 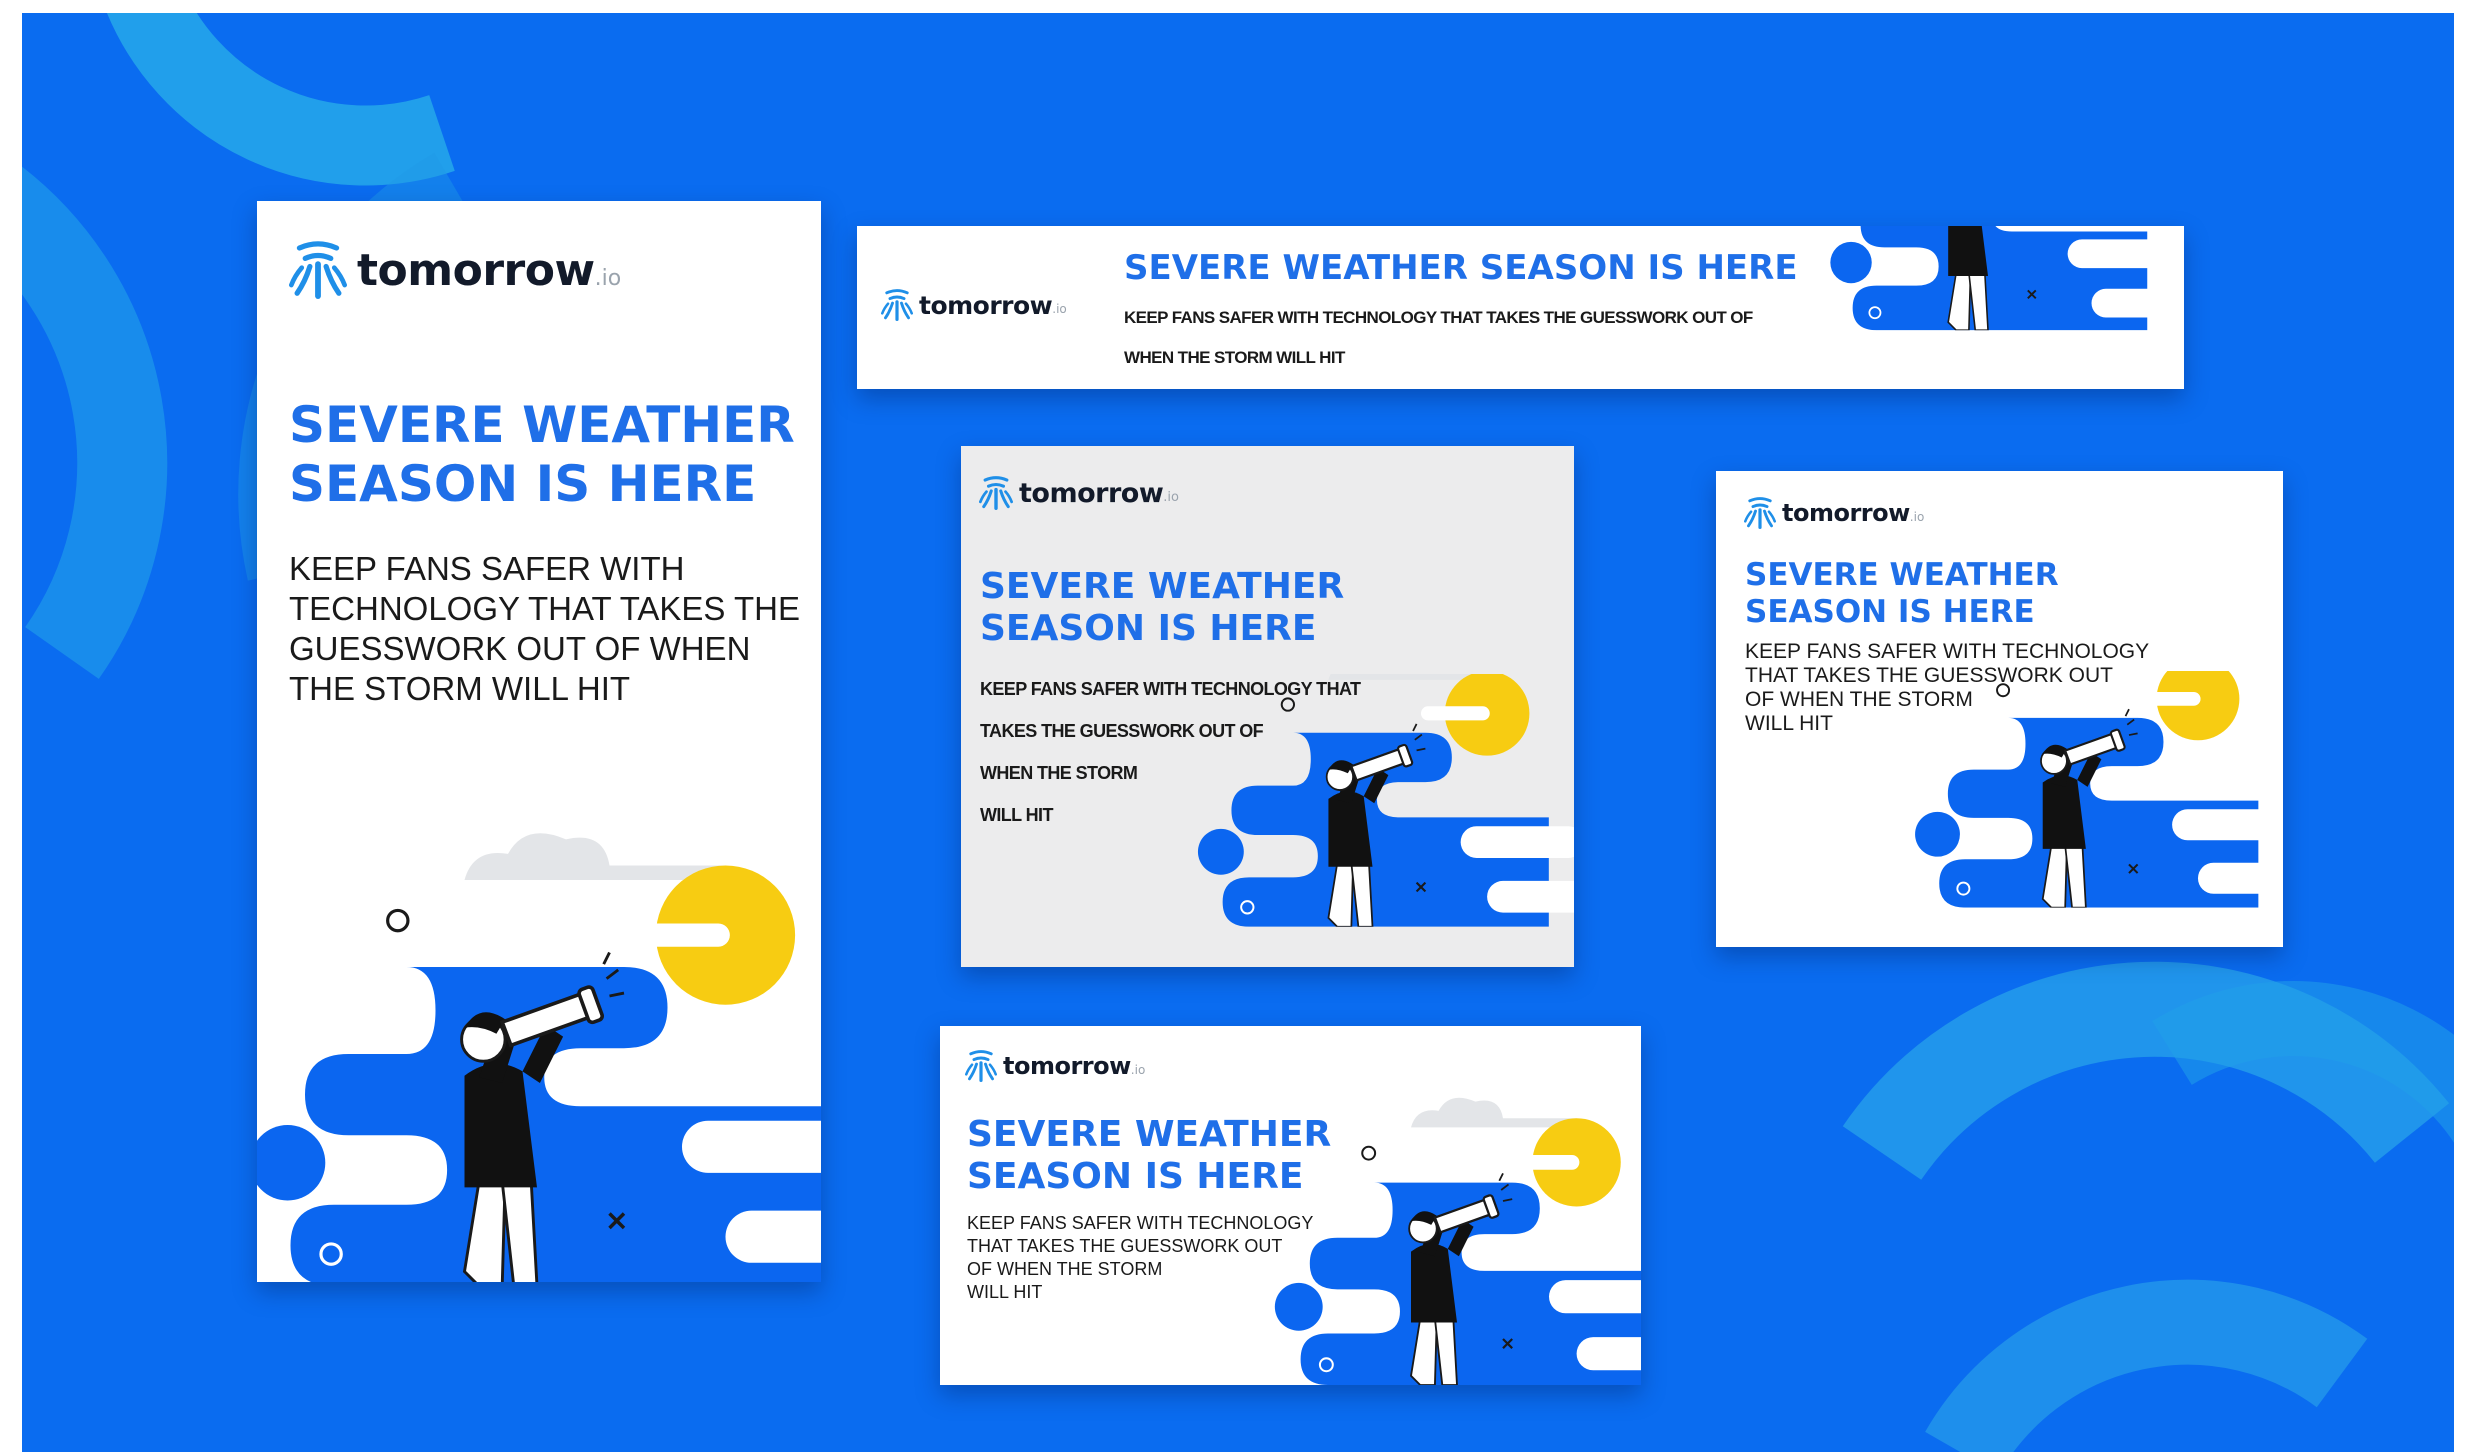 I want to click on body-line: TECHNOLOGY THAT TAKES THE, so click(x=545, y=608).